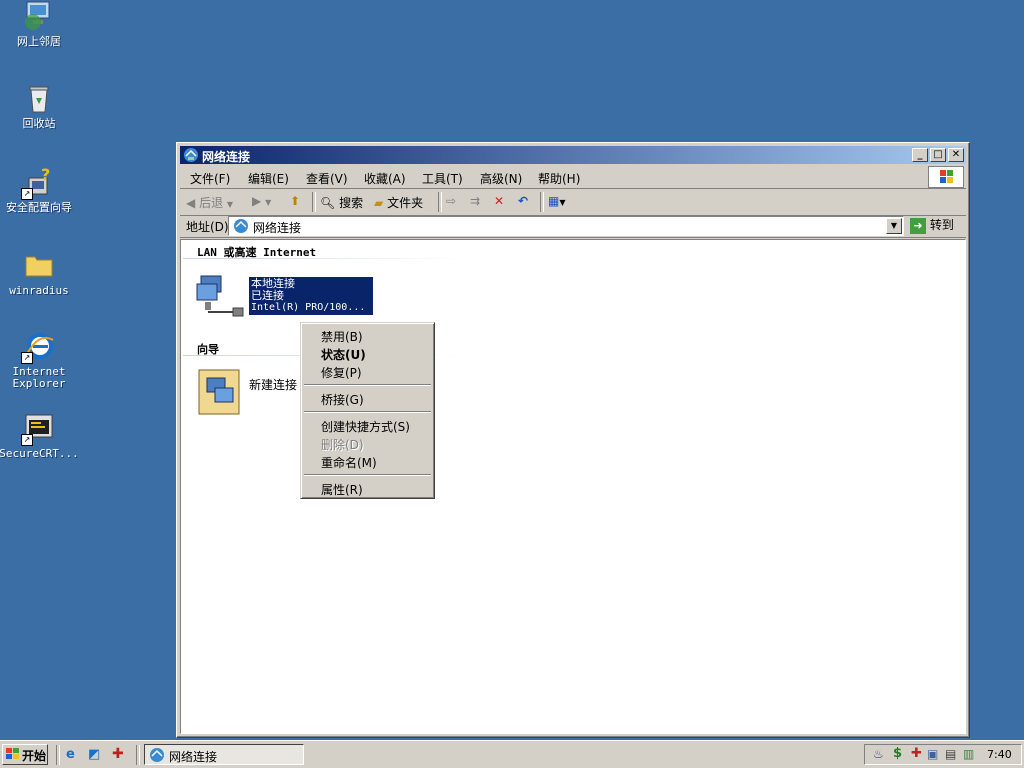 The height and width of the screenshot is (768, 1024). I want to click on taskbar-separator, so click(138, 755).